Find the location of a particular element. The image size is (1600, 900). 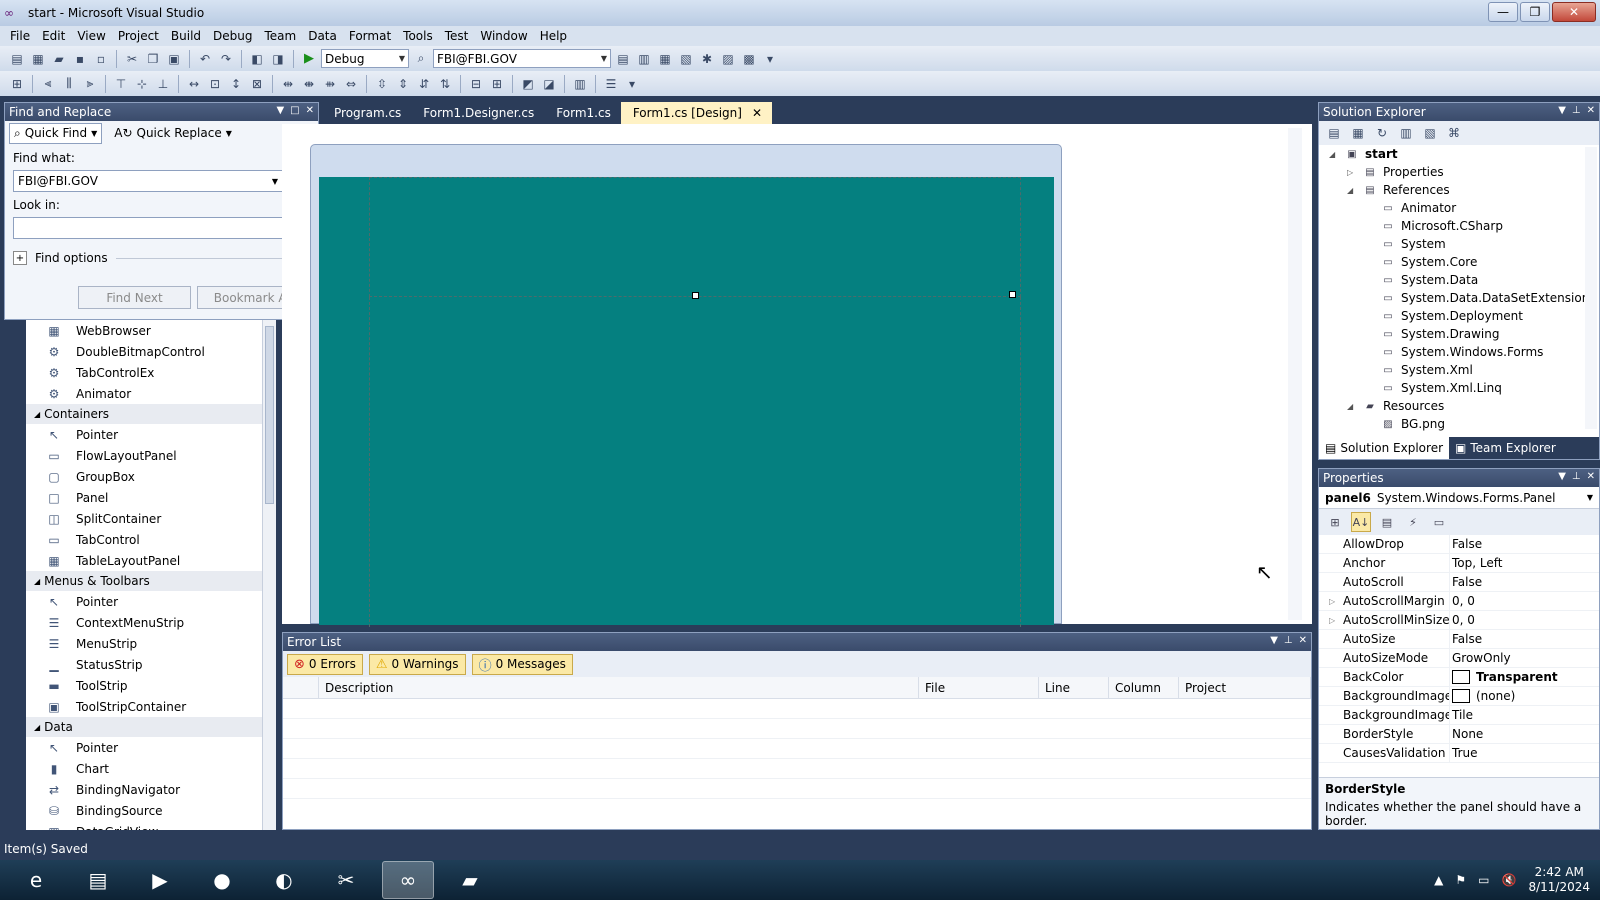

tab-order-icon: ☰ is located at coordinates (611, 84).